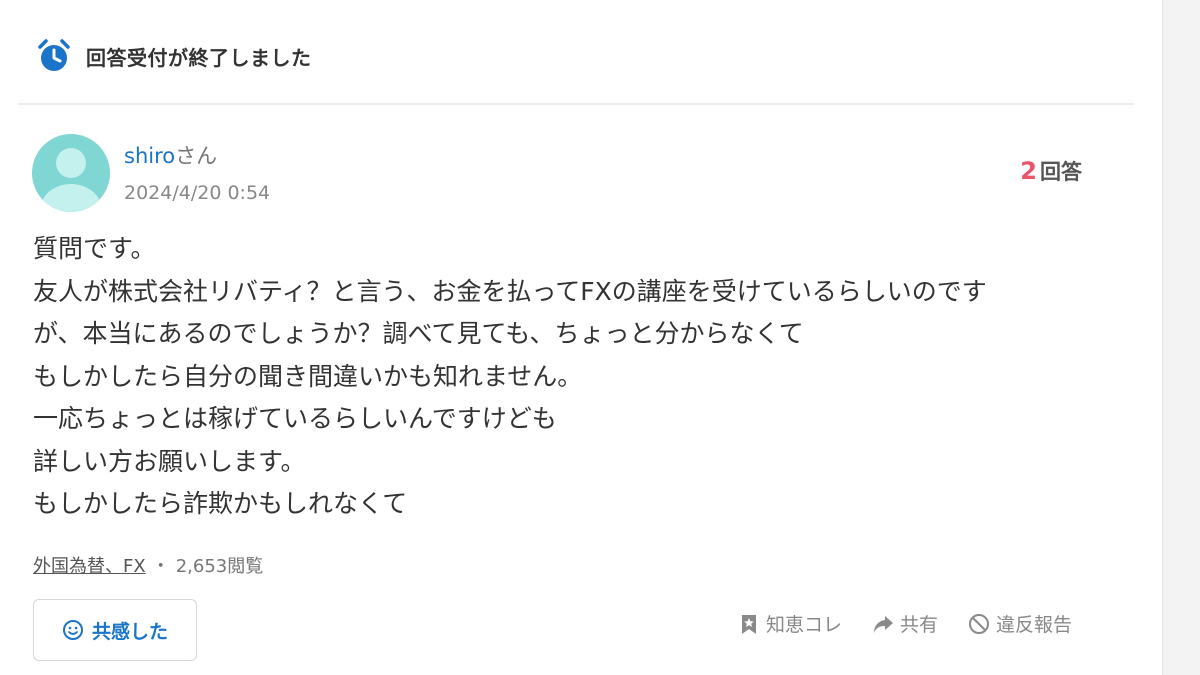 The image size is (1200, 675). I want to click on chiebukuro-button: 知恵コレ, so click(790, 623).